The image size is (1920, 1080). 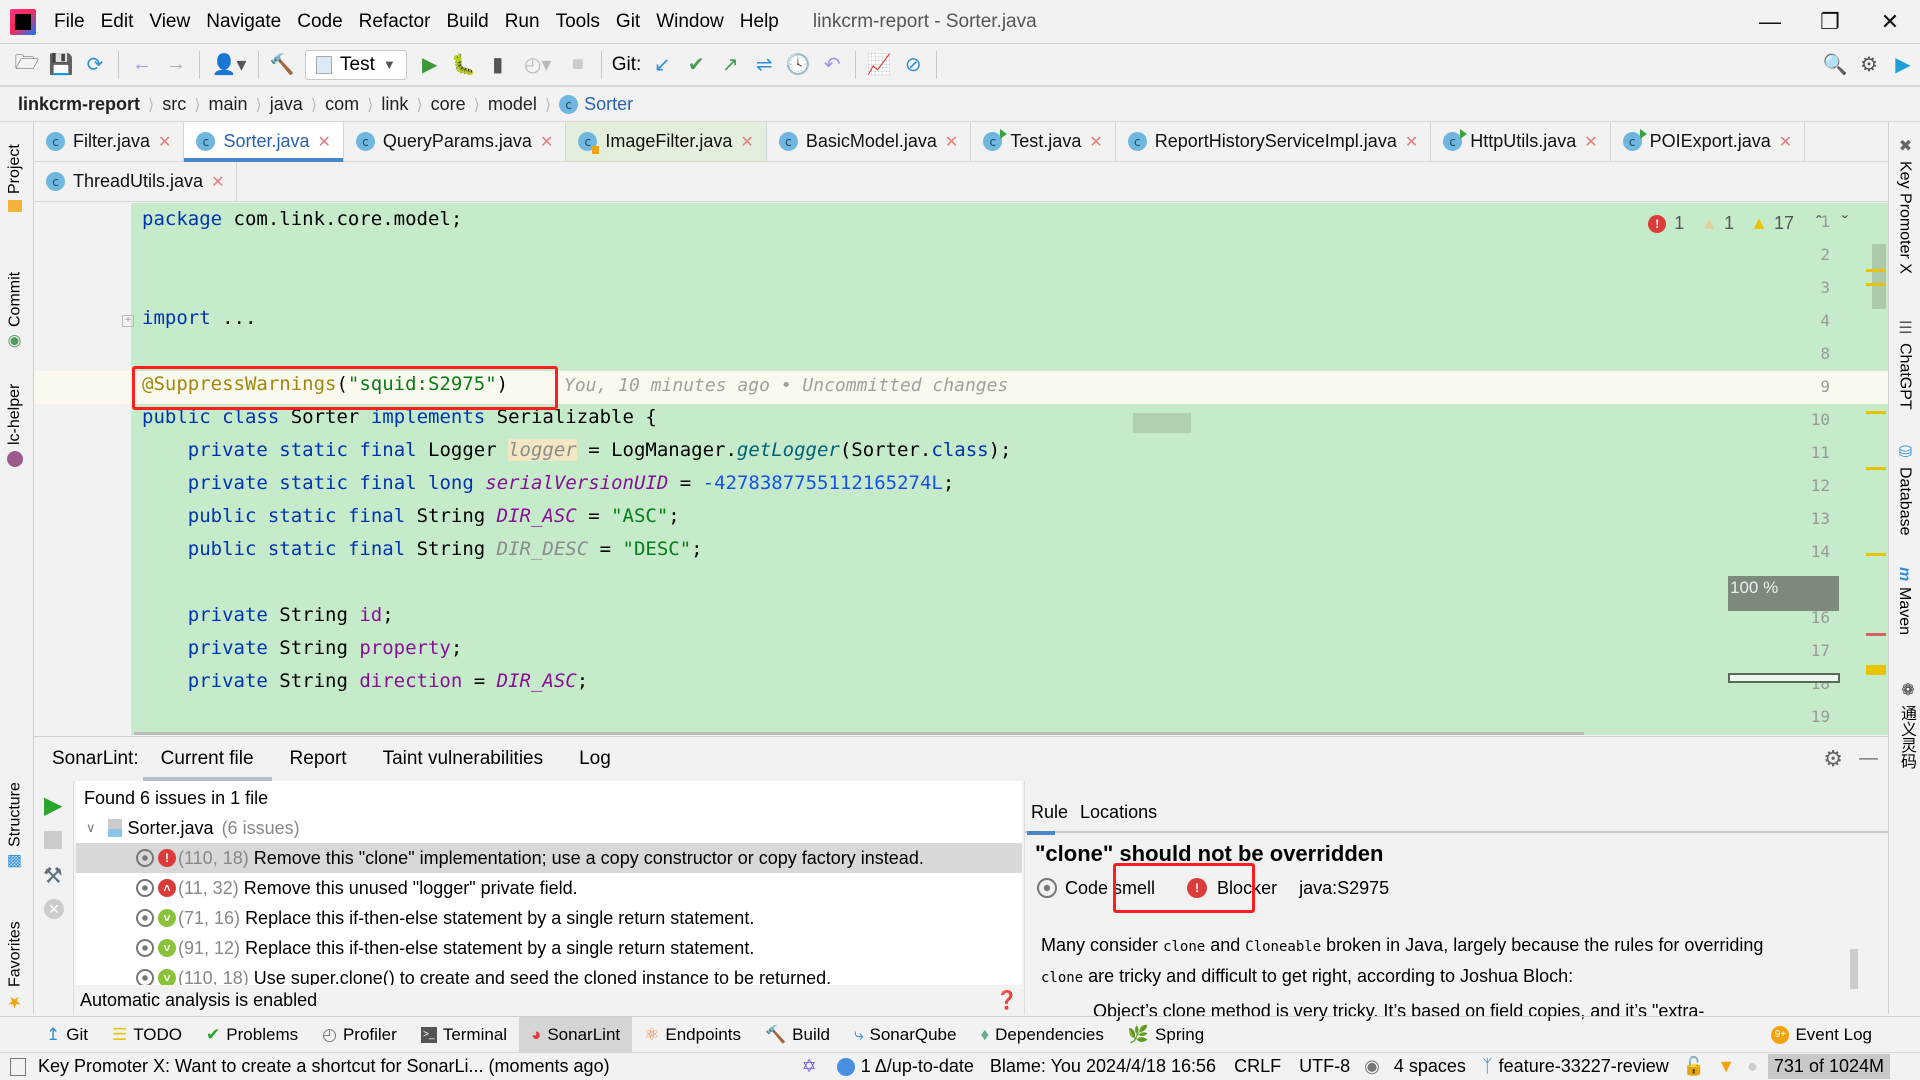 I want to click on tab-taint-vulnerabilities: Taint vulnerabilities, so click(x=463, y=759).